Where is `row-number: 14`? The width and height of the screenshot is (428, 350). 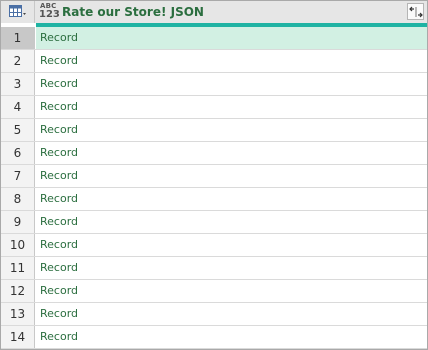 row-number: 14 is located at coordinates (18, 337).